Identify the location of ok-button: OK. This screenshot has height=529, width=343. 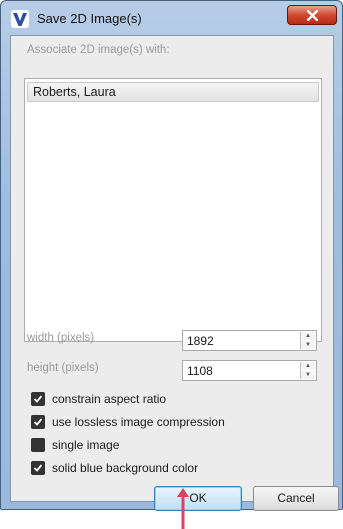
(198, 498).